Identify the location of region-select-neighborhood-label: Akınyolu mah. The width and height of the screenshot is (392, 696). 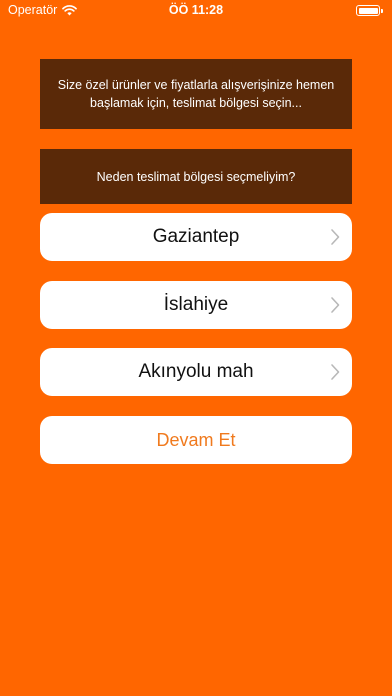
(196, 371).